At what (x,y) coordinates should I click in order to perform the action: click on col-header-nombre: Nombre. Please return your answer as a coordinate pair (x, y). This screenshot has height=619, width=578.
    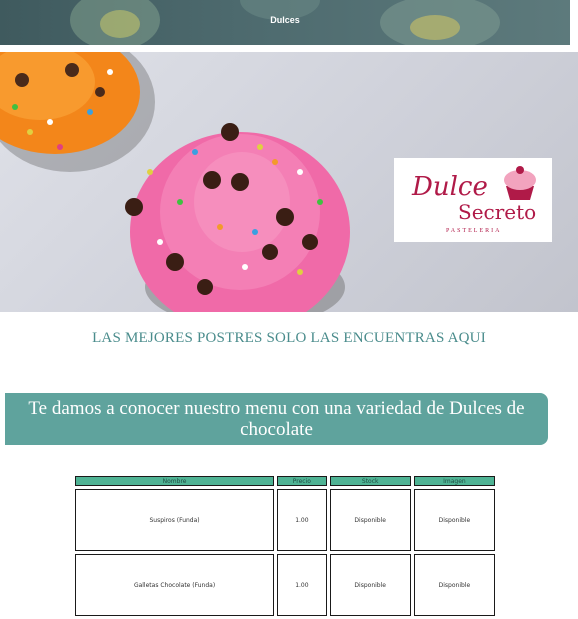
    Looking at the image, I should click on (175, 481).